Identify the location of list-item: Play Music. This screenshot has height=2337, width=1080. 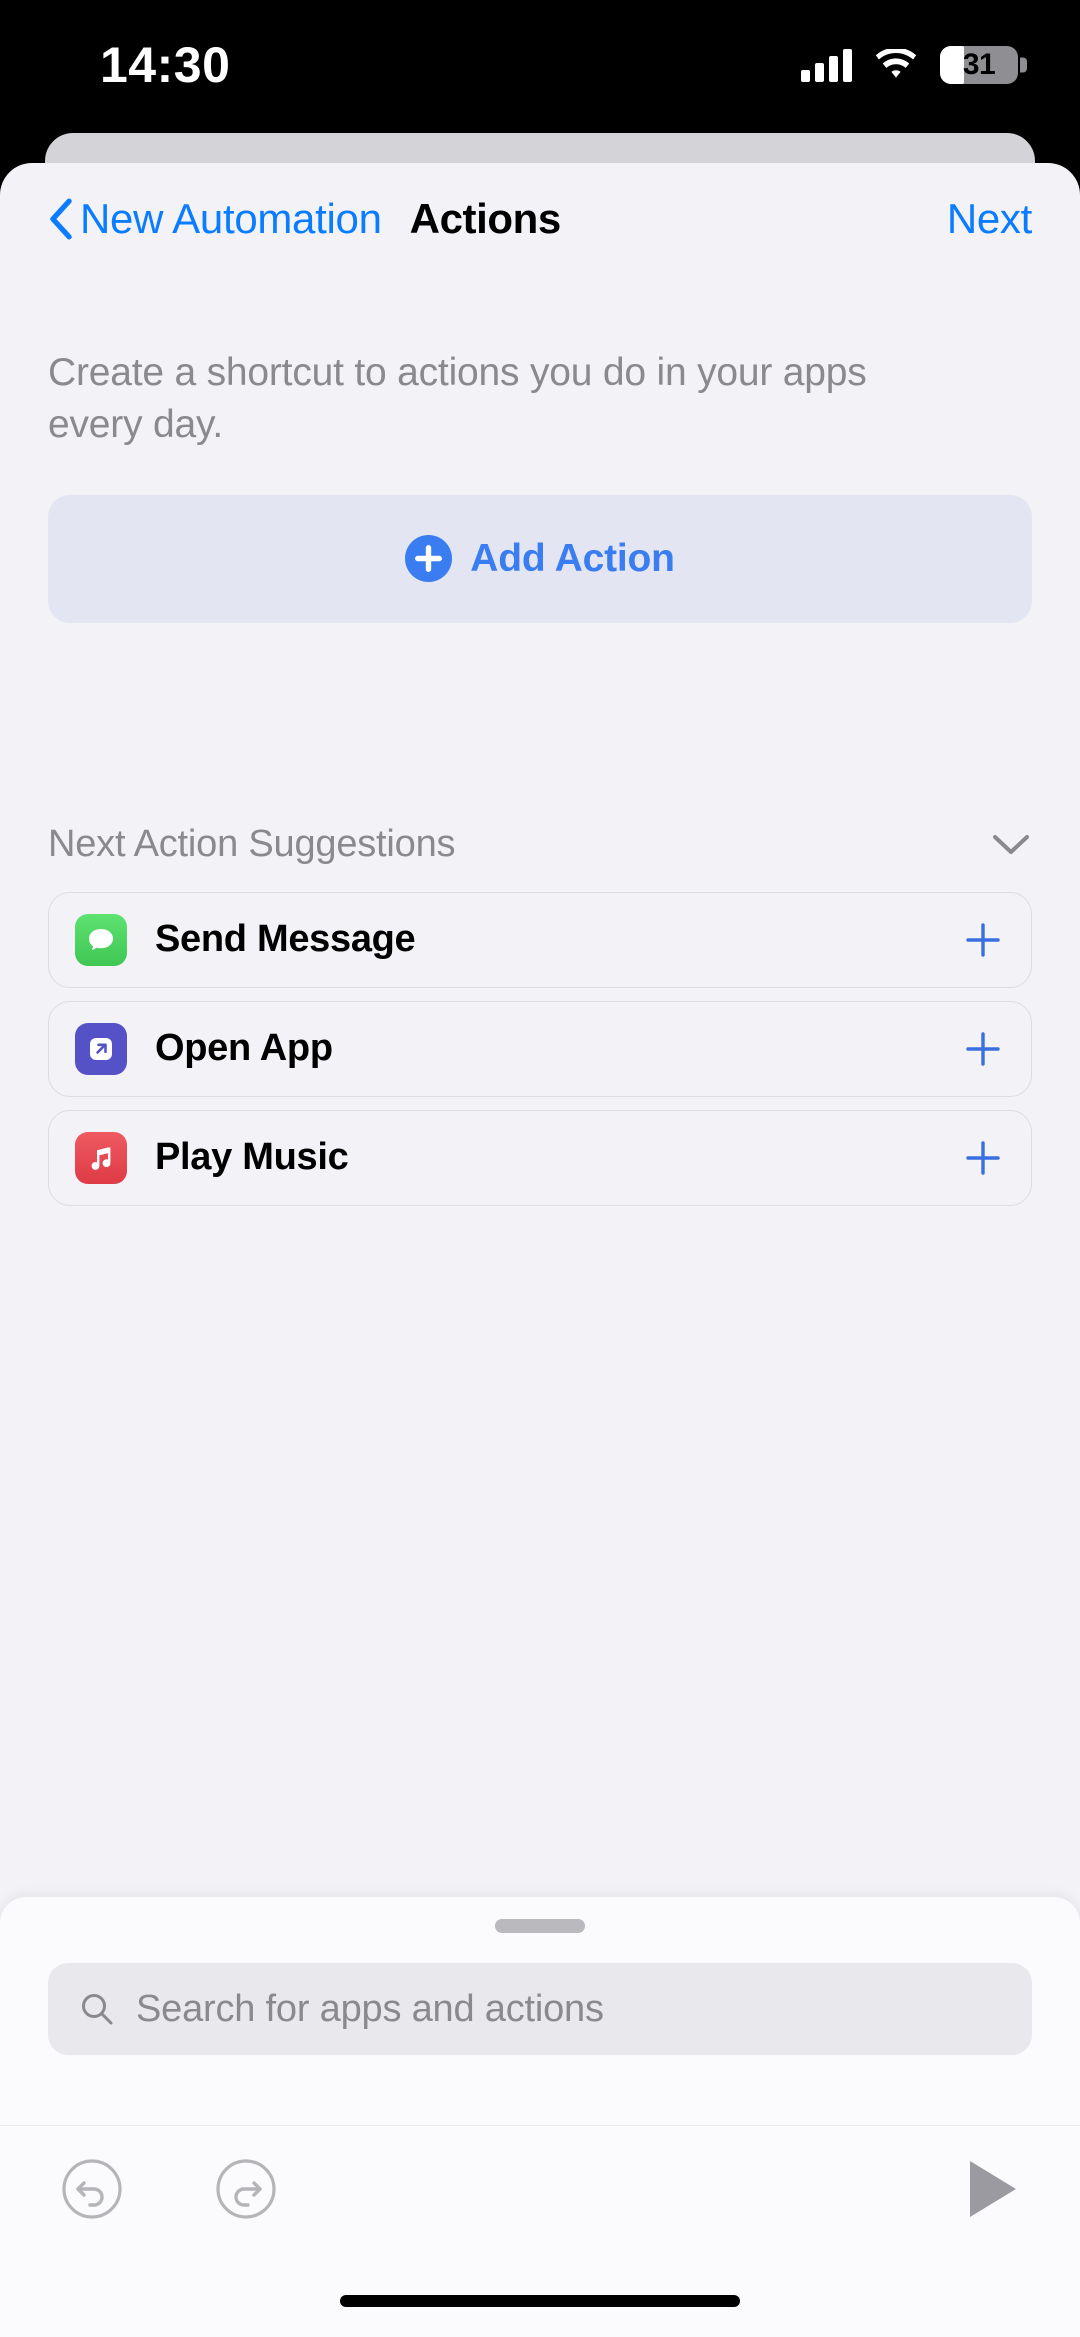
(540, 1157).